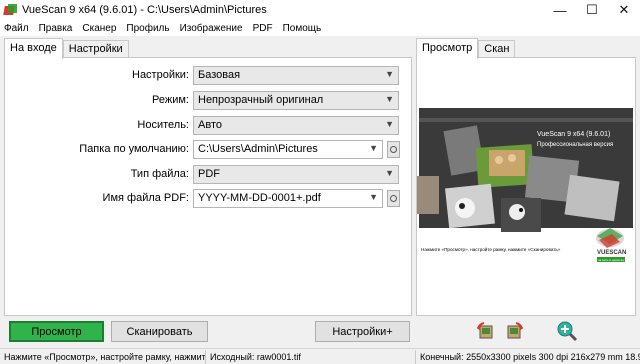 The image size is (640, 364). Describe the element at coordinates (56, 28) in the screenshot. I see `menu-edit: Правка` at that location.